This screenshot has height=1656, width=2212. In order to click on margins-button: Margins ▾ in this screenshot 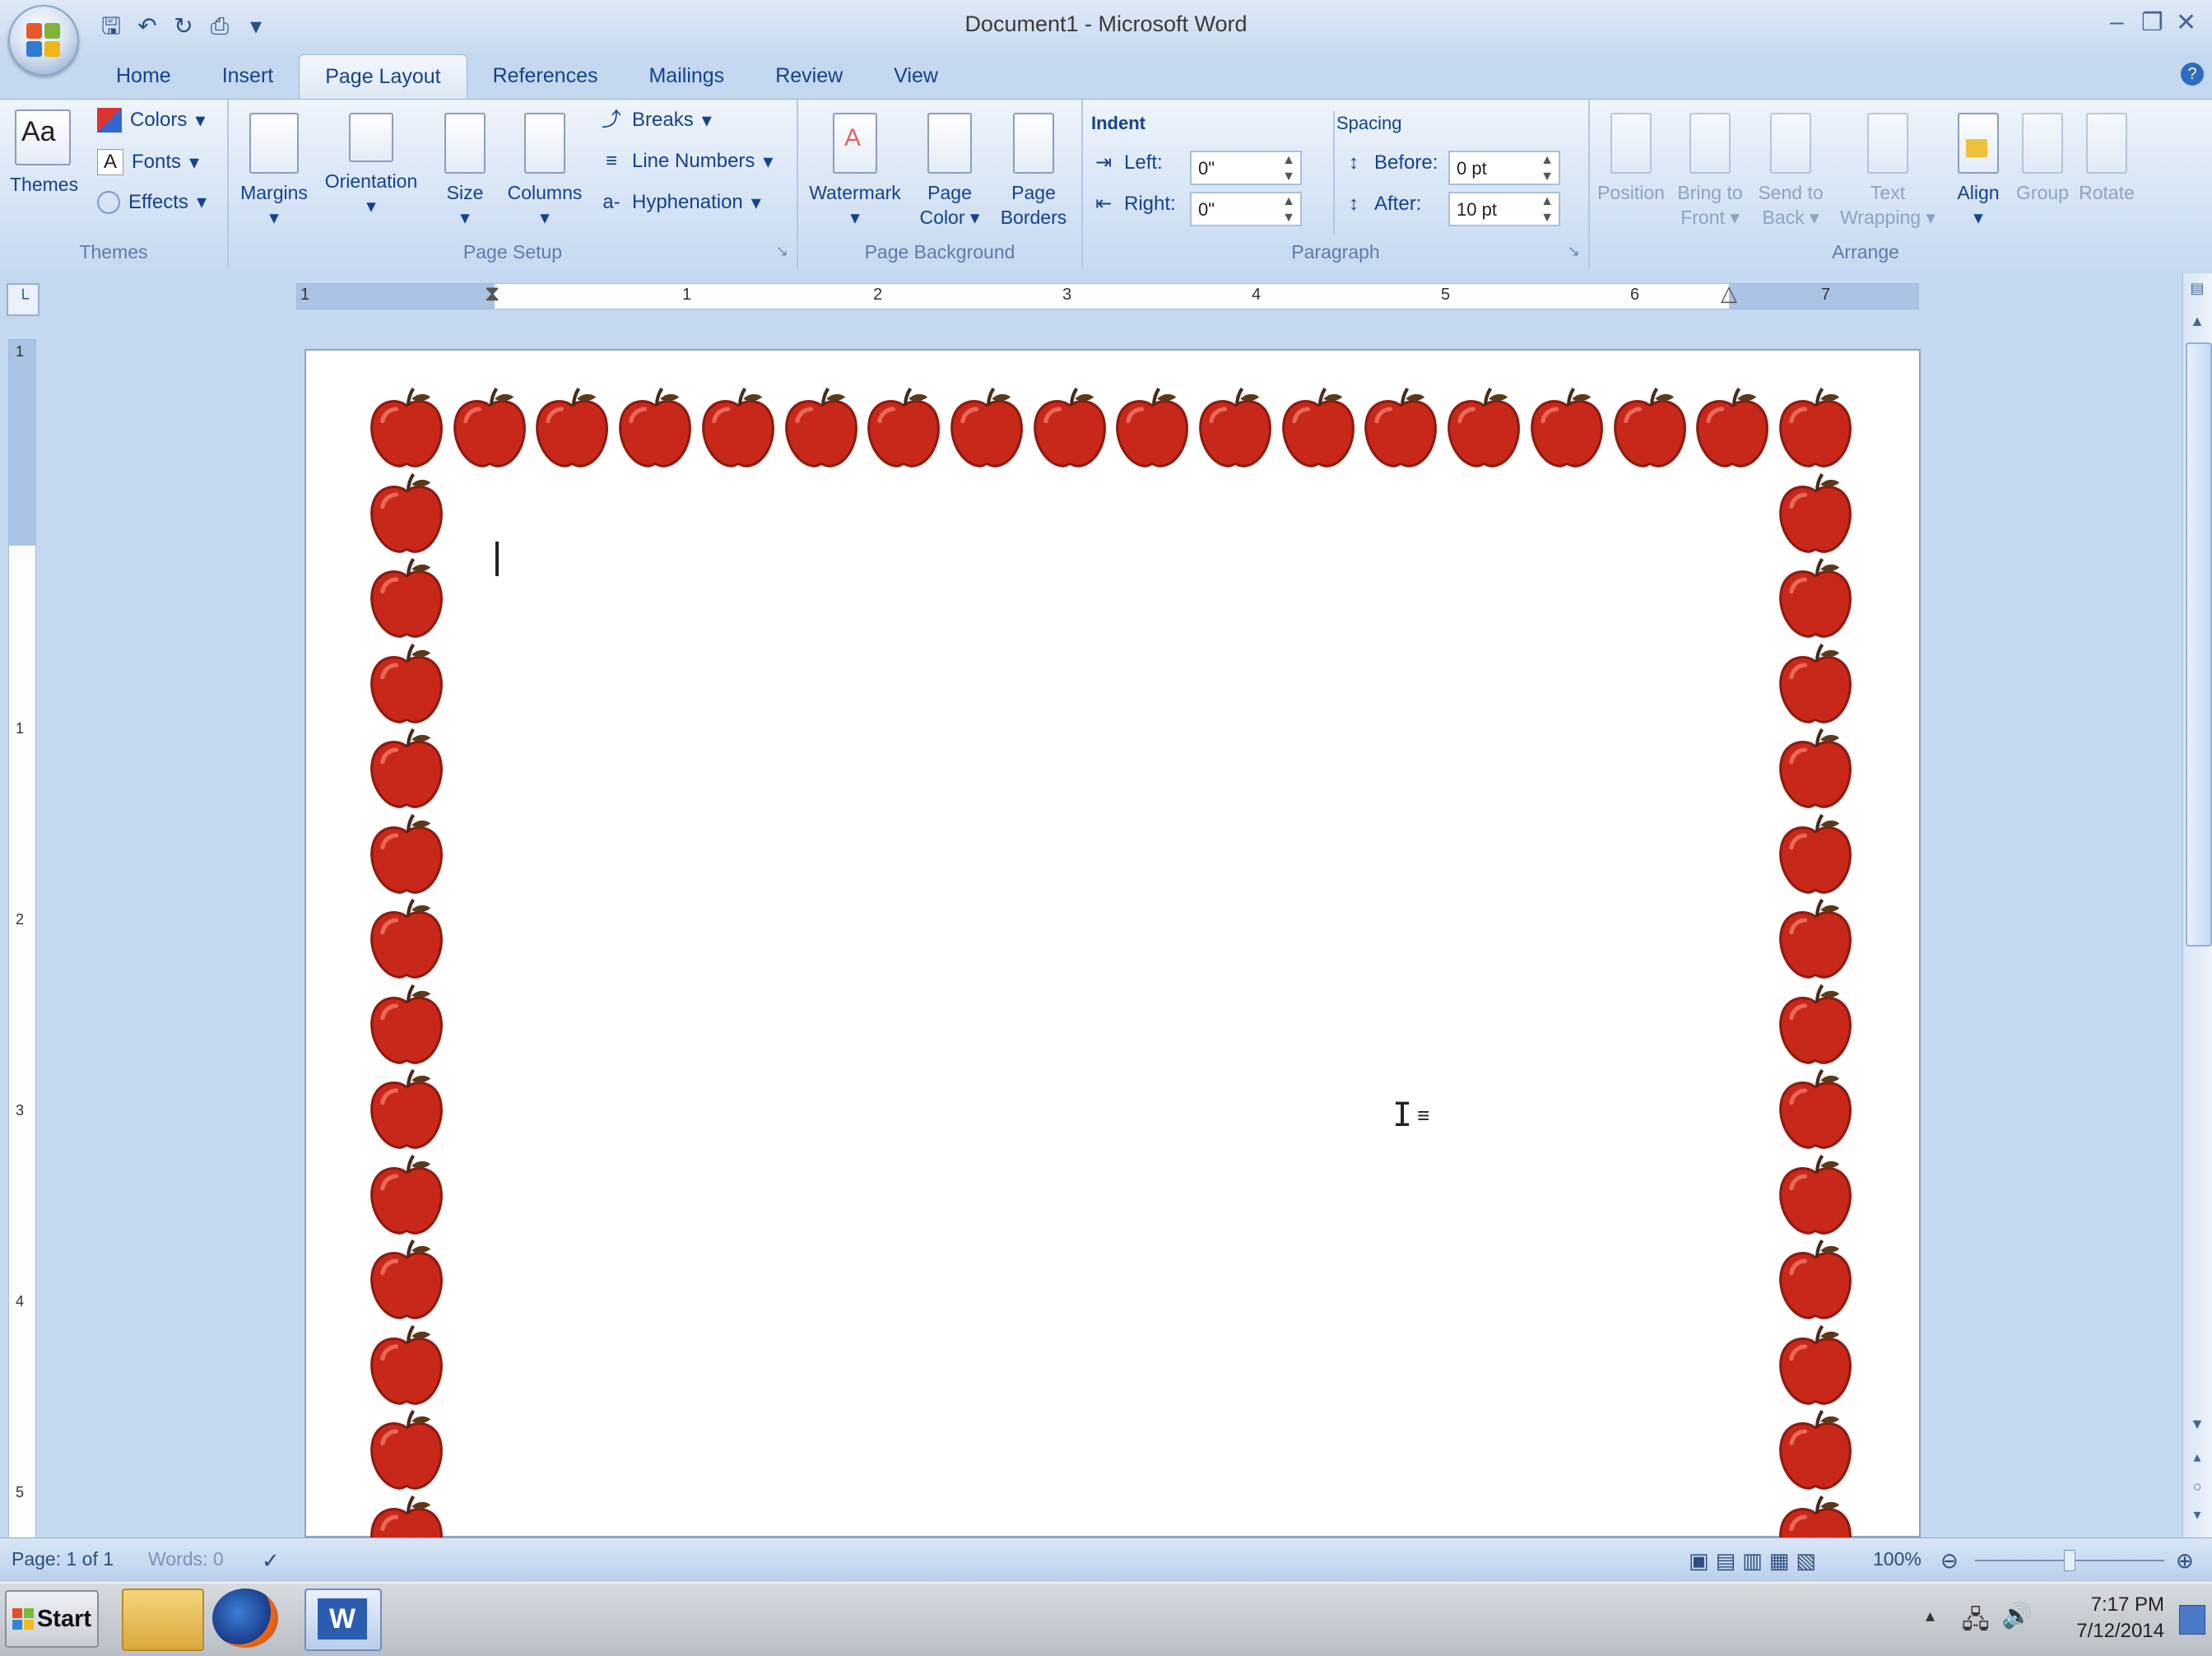, I will do `click(274, 171)`.